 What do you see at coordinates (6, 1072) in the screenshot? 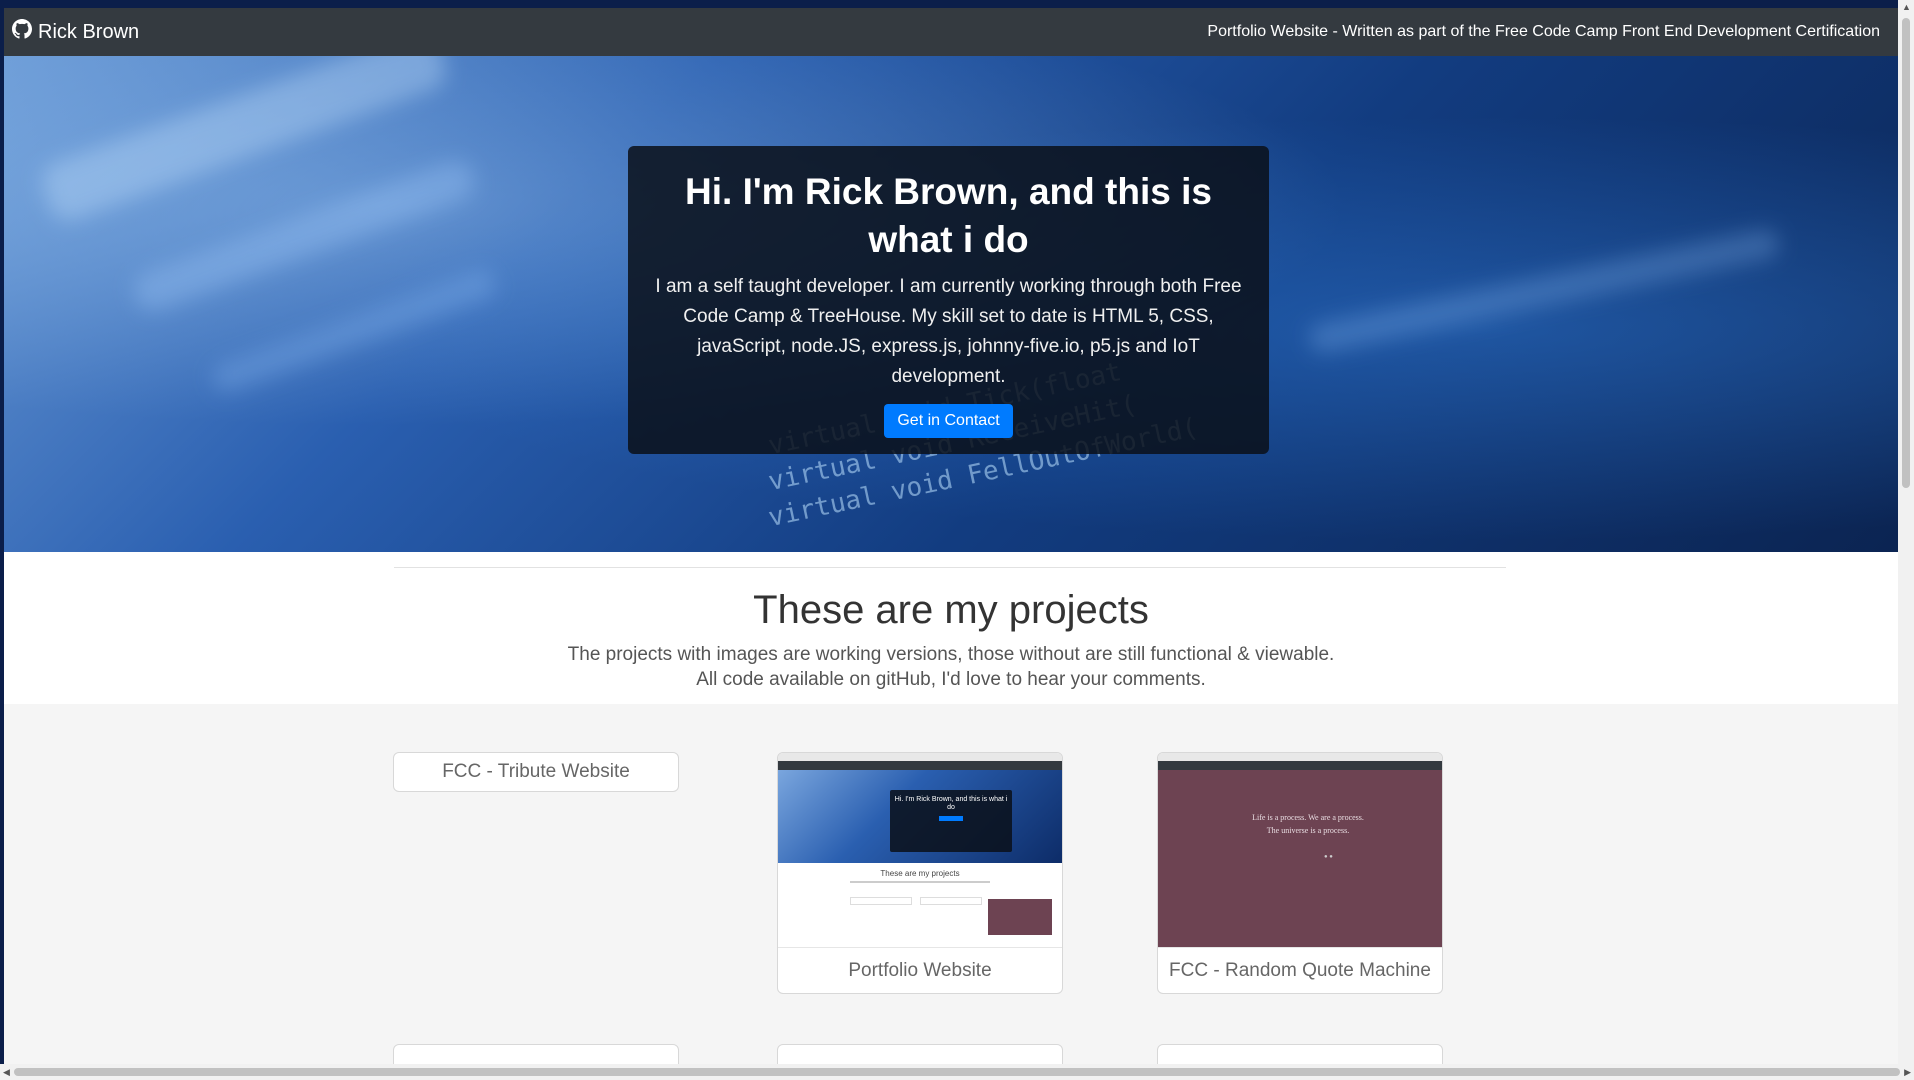
I see `scroll-left-arrow-icon: ◀` at bounding box center [6, 1072].